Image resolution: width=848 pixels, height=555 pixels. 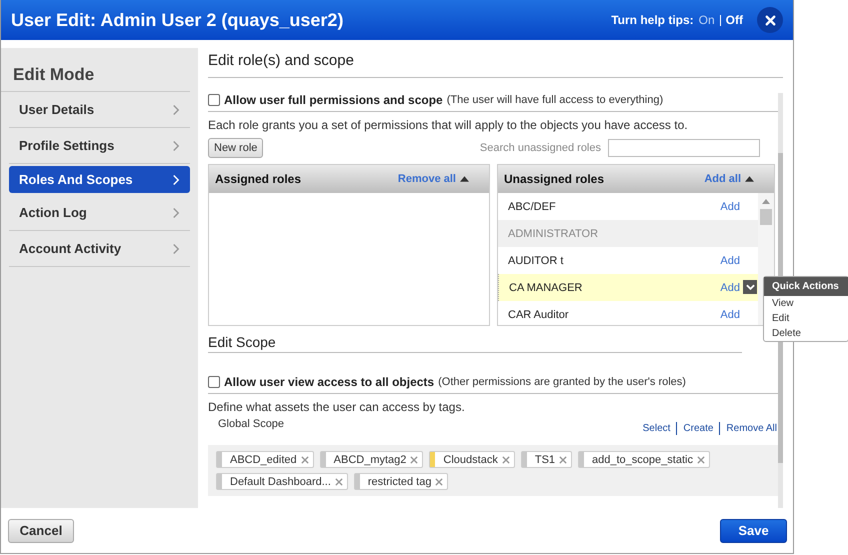 What do you see at coordinates (263, 460) in the screenshot?
I see `tag-label: ABCD_edited` at bounding box center [263, 460].